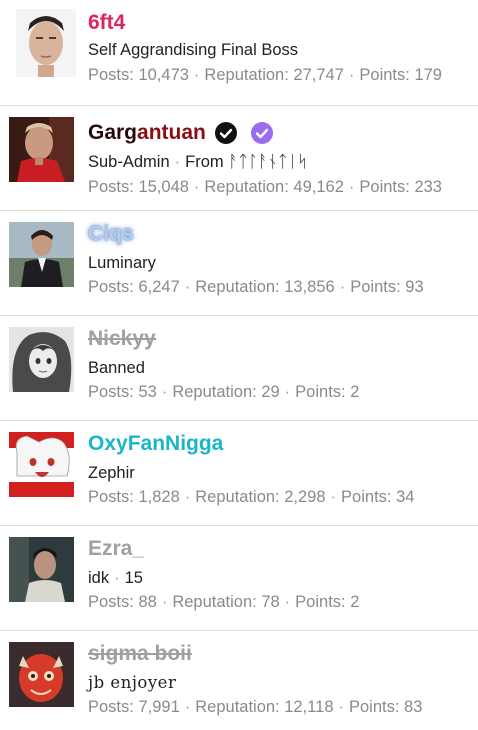  I want to click on user-stats: Posts: 53 · Reputation: 29 · Points: 2, so click(223, 392).